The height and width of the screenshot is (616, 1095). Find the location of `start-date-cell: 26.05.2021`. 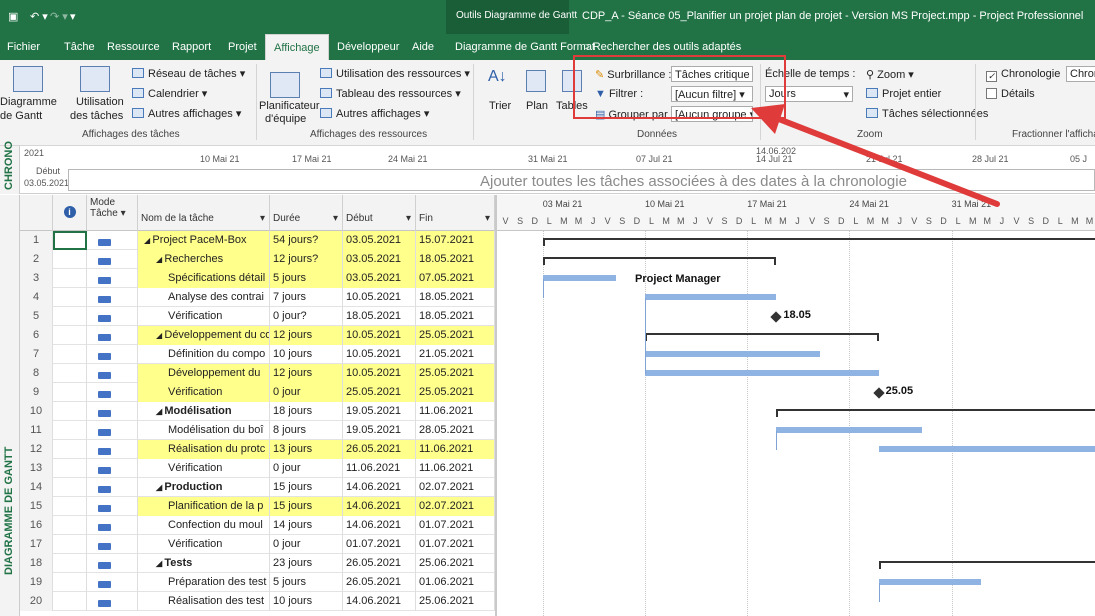

start-date-cell: 26.05.2021 is located at coordinates (379, 563).